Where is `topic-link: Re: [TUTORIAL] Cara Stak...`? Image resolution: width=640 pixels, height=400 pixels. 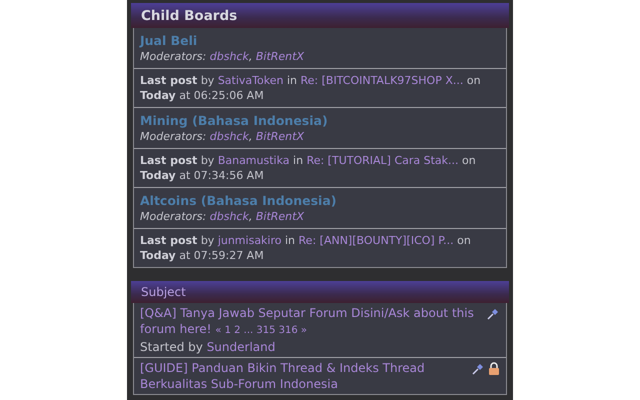
topic-link: Re: [TUTORIAL] Cara Stak... is located at coordinates (382, 160).